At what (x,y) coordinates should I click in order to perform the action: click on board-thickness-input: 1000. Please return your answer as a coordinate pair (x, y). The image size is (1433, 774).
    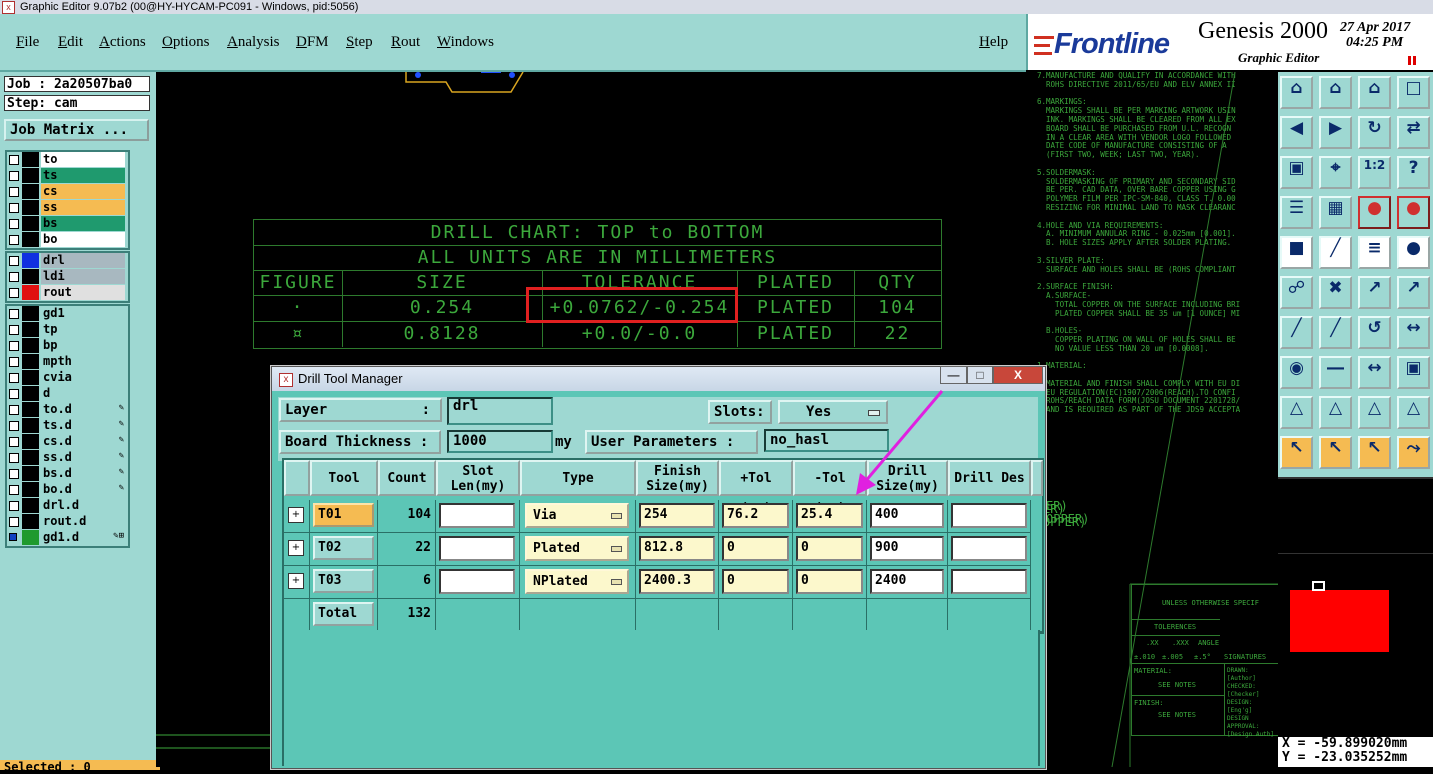
    Looking at the image, I should click on (500, 441).